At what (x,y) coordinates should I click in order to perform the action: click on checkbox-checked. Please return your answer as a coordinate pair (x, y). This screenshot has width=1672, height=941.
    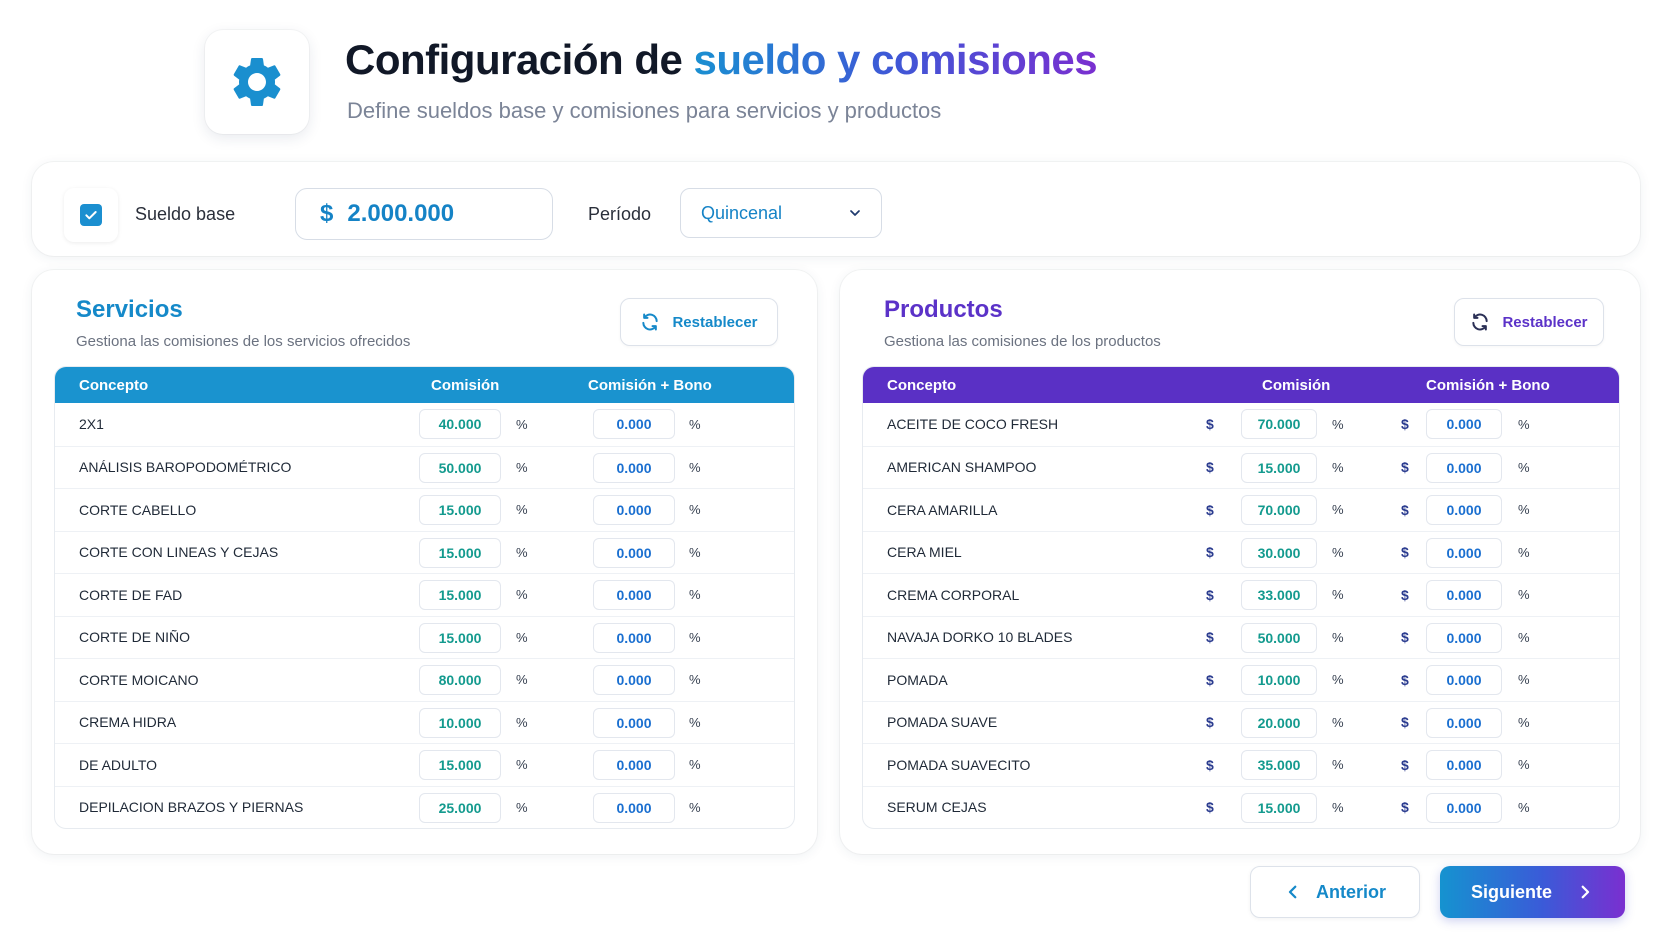
    Looking at the image, I should click on (91, 215).